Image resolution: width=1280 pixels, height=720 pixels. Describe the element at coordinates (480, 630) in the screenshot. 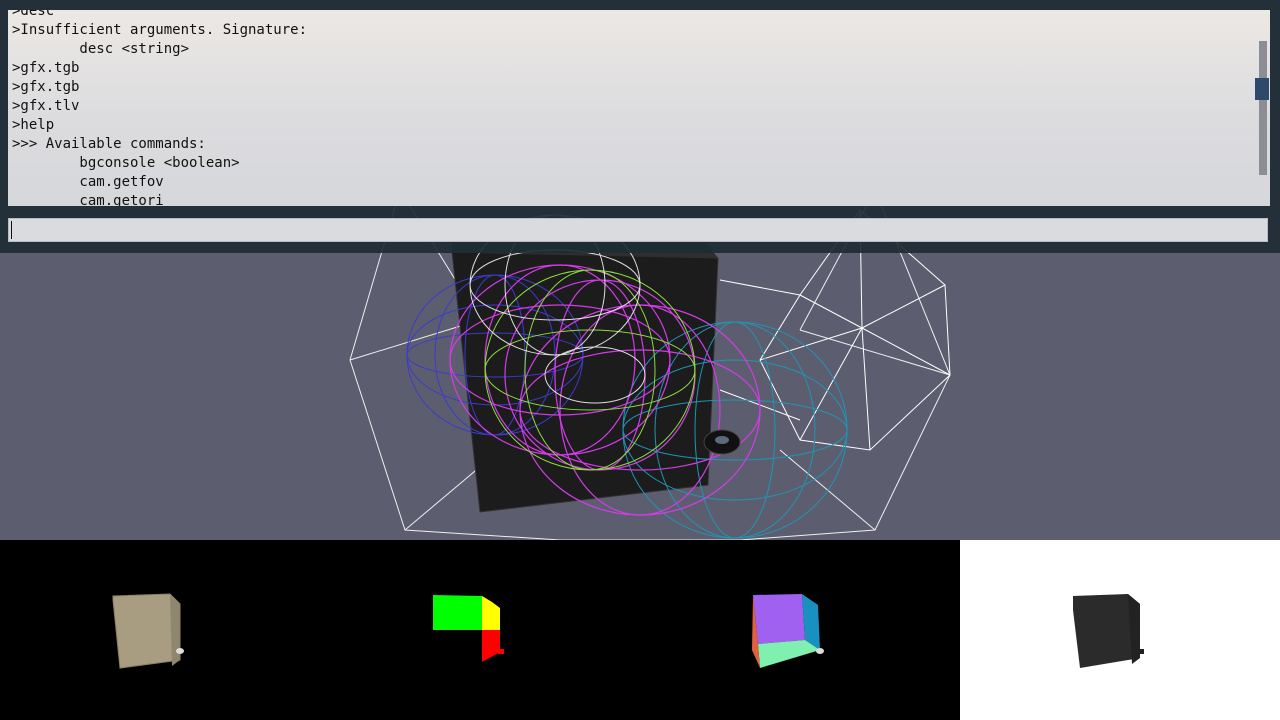

I see `buffer-normals-color` at that location.